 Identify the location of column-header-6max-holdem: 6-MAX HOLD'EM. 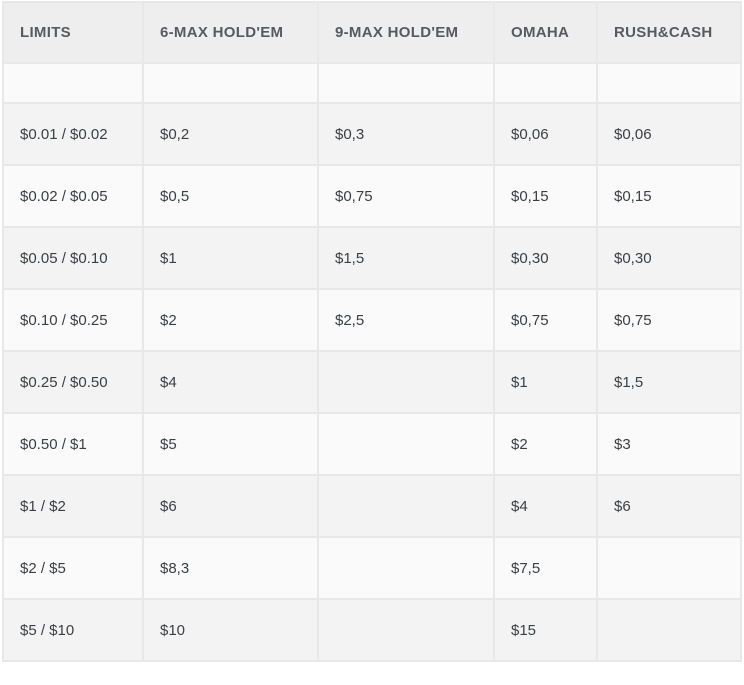
(230, 32).